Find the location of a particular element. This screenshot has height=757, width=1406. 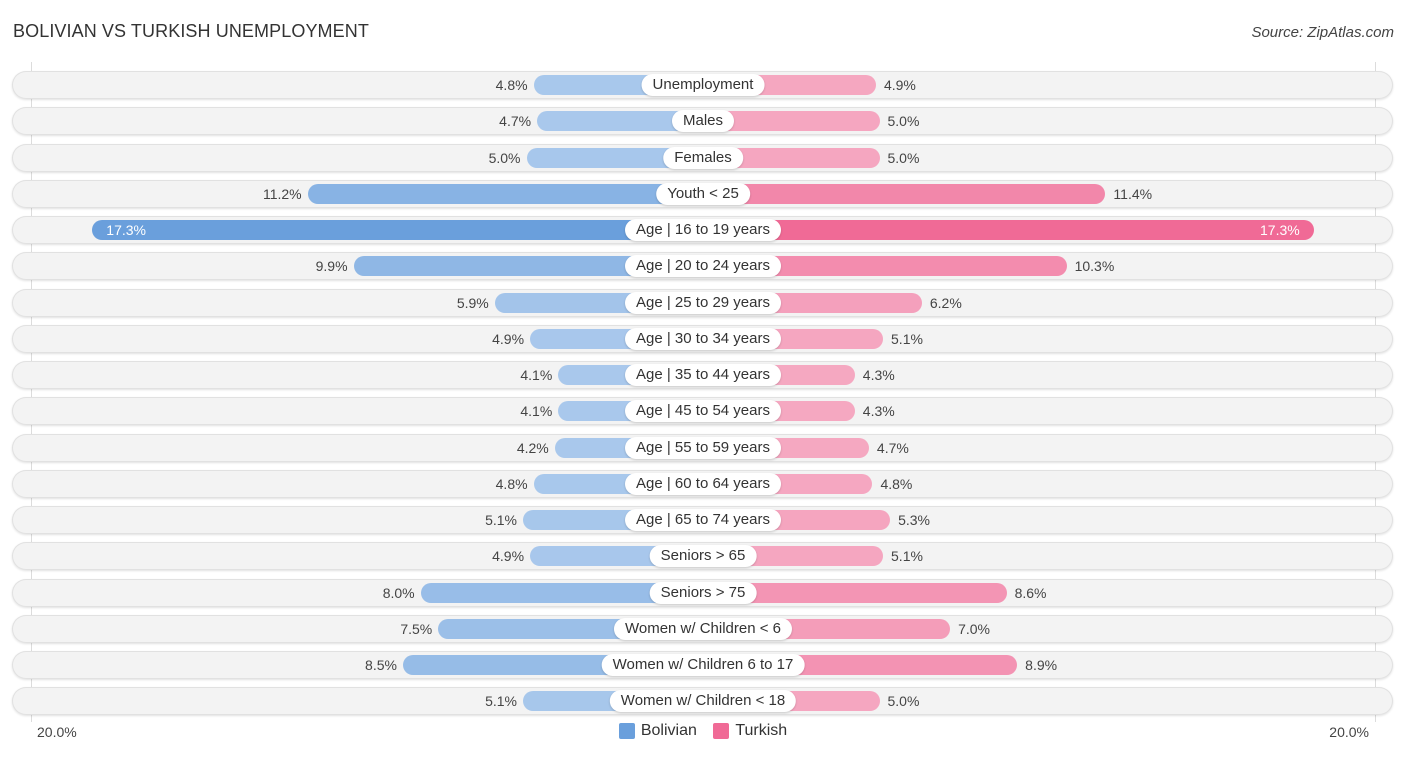

chart-row: 5.0% 5.0% Females is located at coordinates (702, 157).